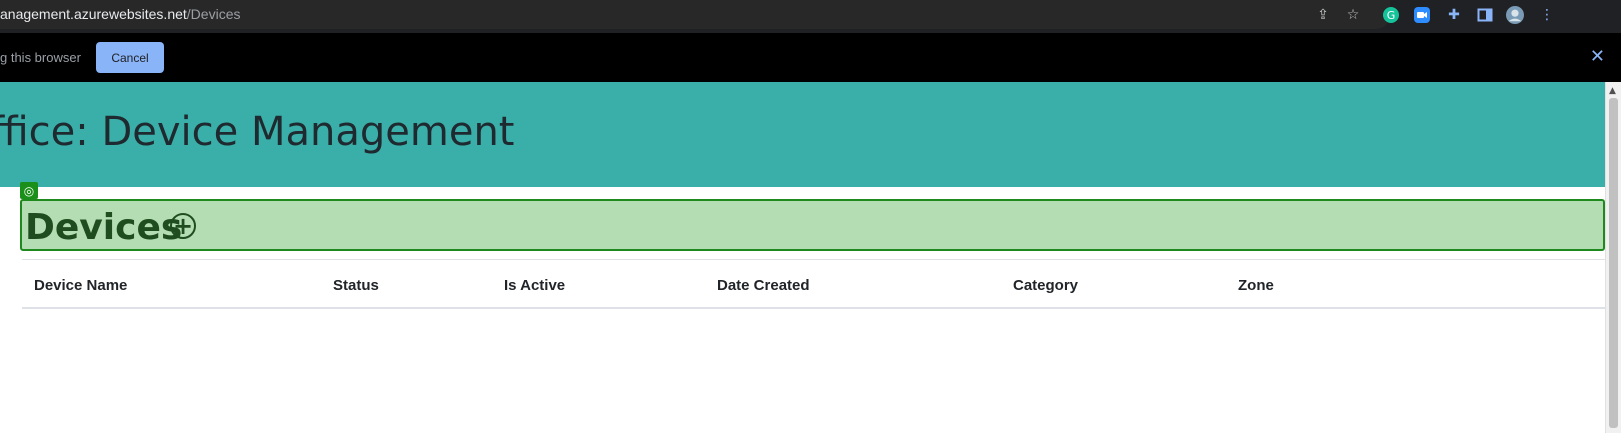 The image size is (1621, 433). I want to click on add-device-icon: +, so click(183, 226).